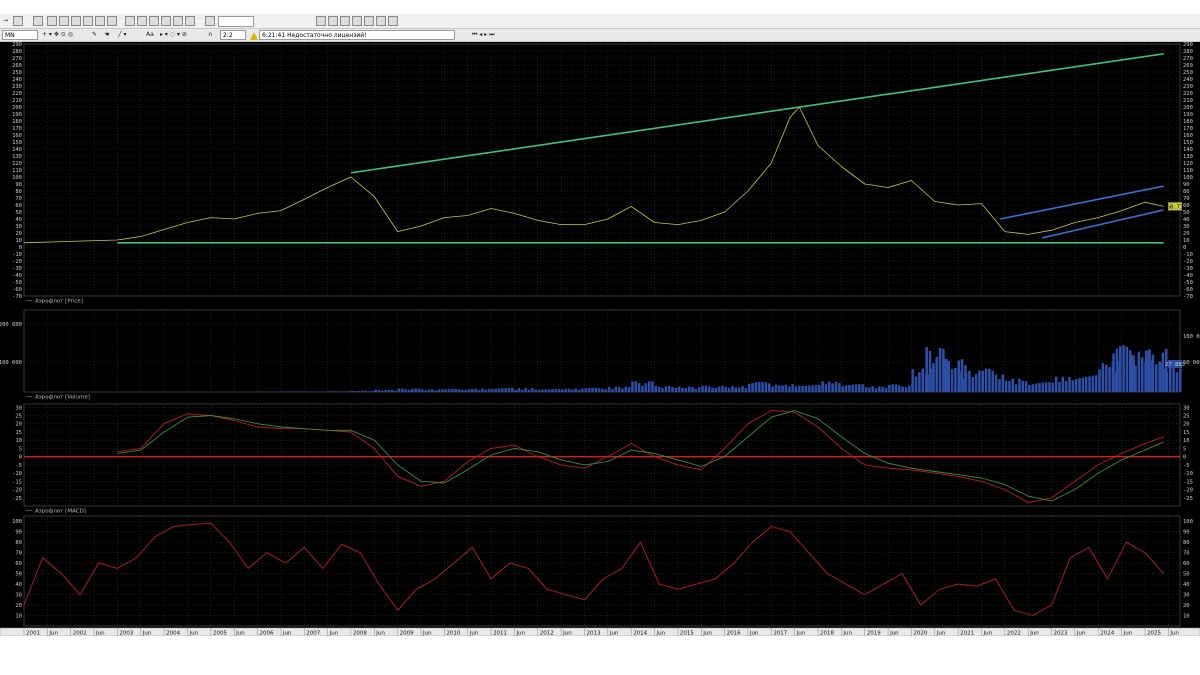 This screenshot has width=1200, height=675. Describe the element at coordinates (1186, 564) in the screenshot. I see `rsi-ytick-right: 60` at that location.